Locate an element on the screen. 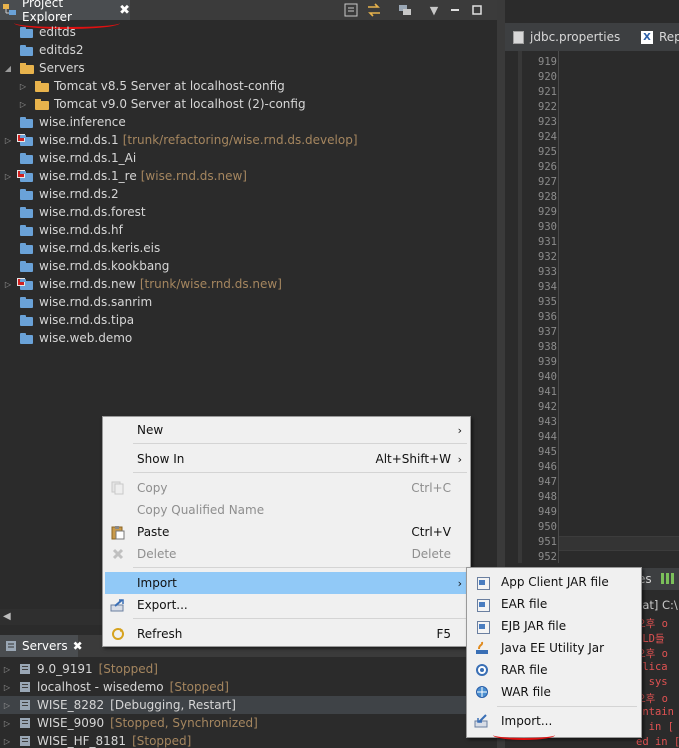 The width and height of the screenshot is (679, 748). tree-item: wise.rnd.ds.forest is located at coordinates (248, 212).